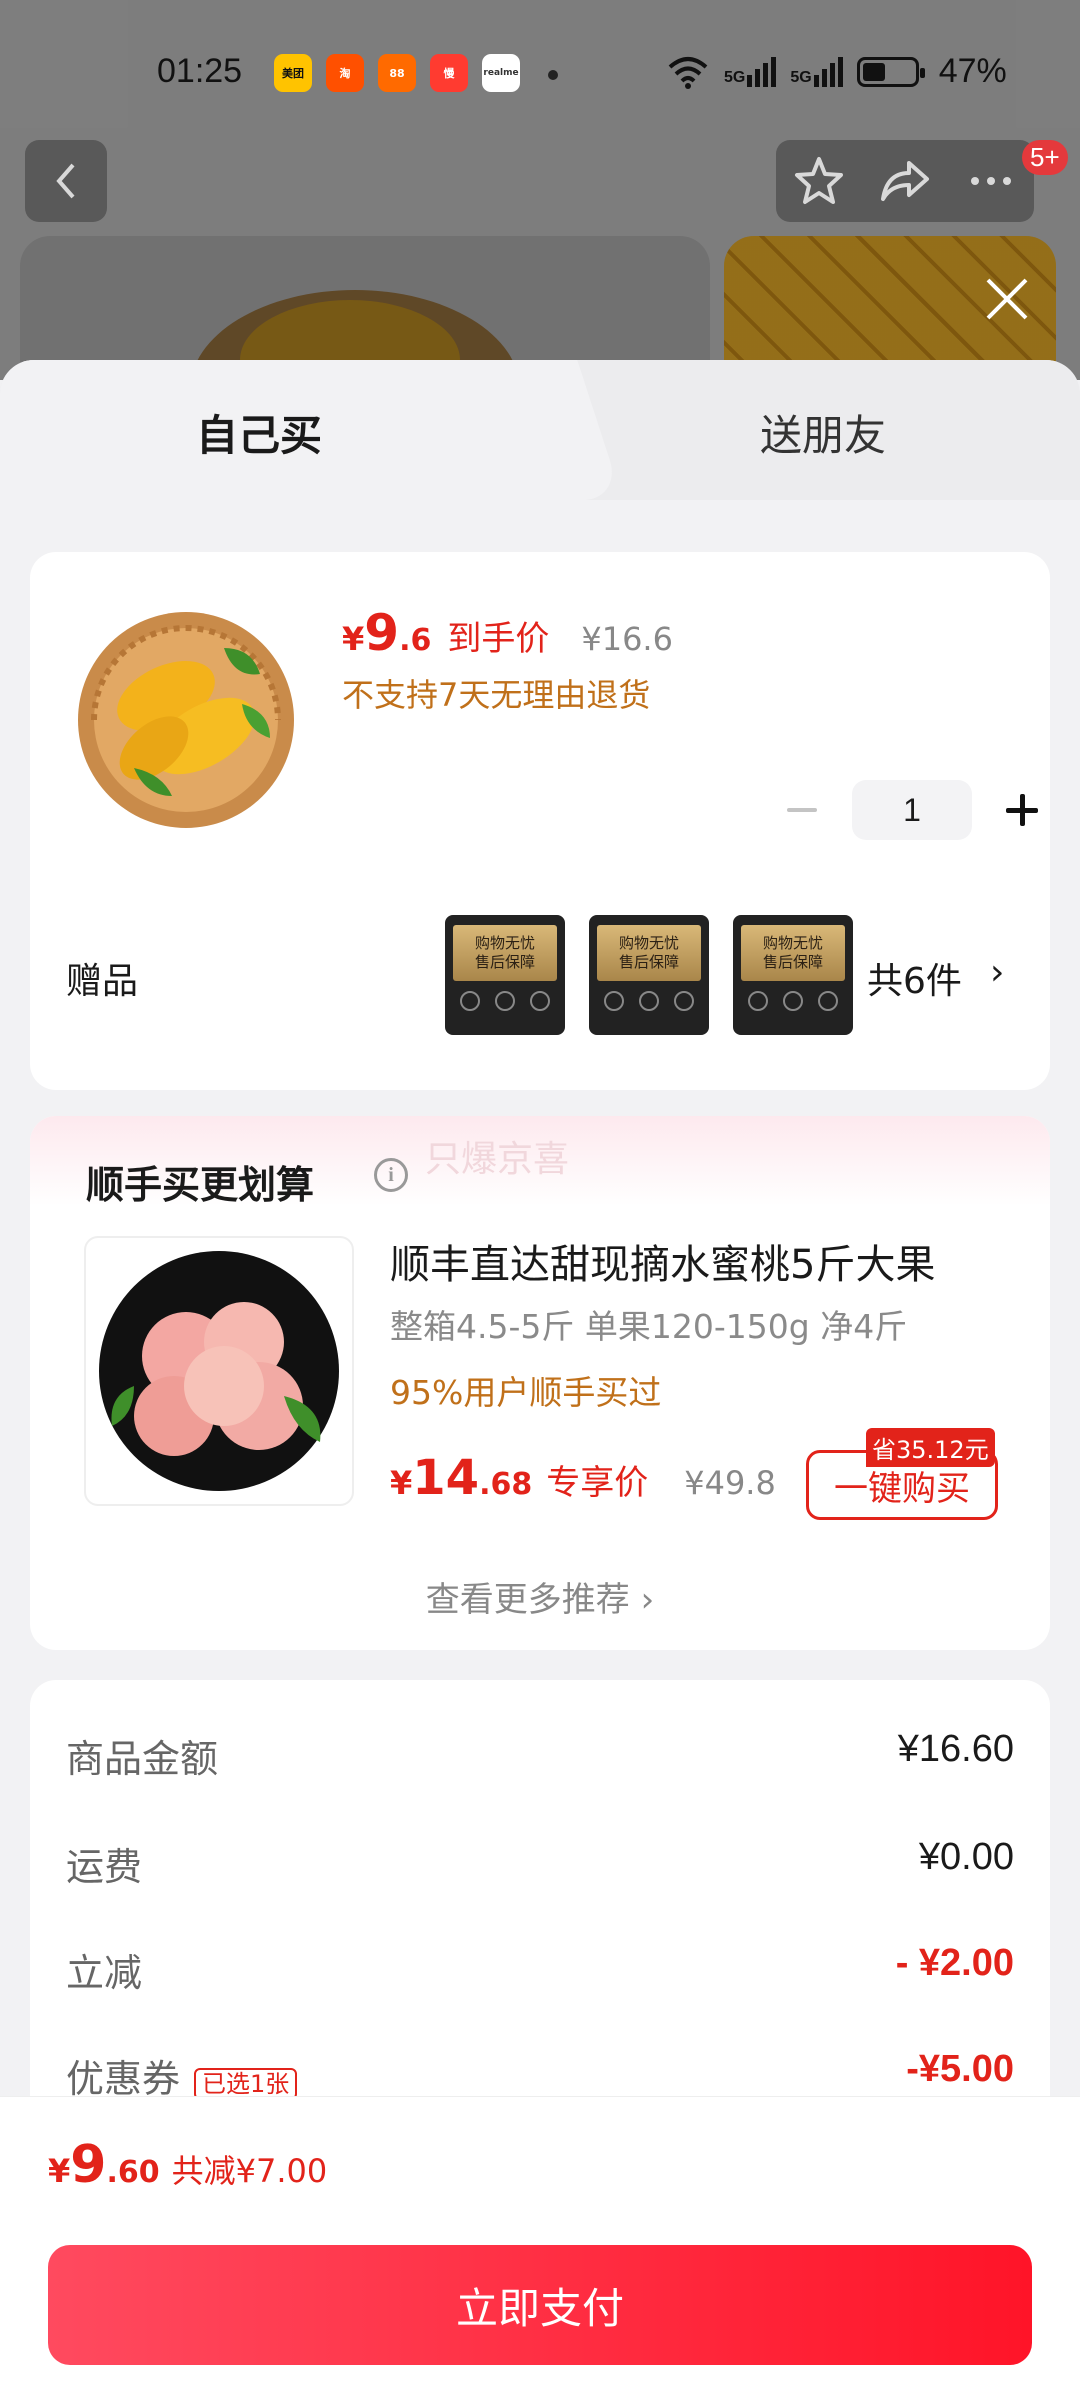  I want to click on price-label: 专享价, so click(597, 1483).